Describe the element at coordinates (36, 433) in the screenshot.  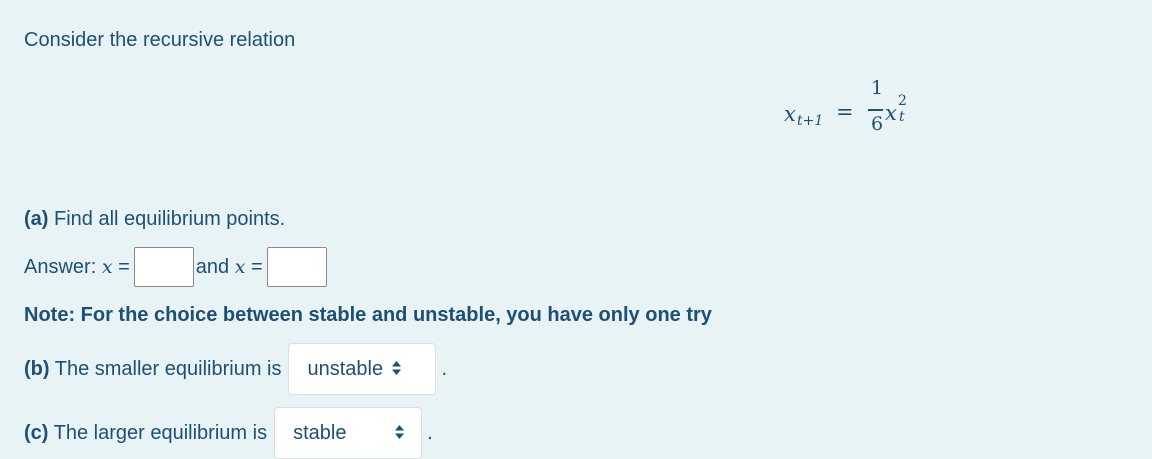
I see `part-c-label: (c)` at that location.